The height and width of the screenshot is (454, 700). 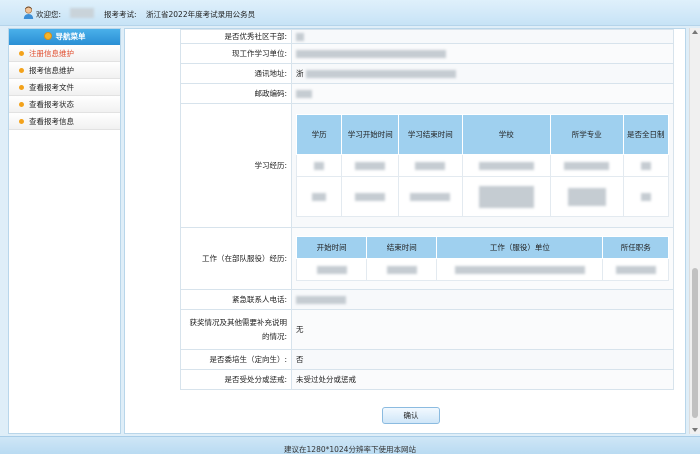 What do you see at coordinates (646, 134) in the screenshot?
I see `col-header: 是否全日制` at bounding box center [646, 134].